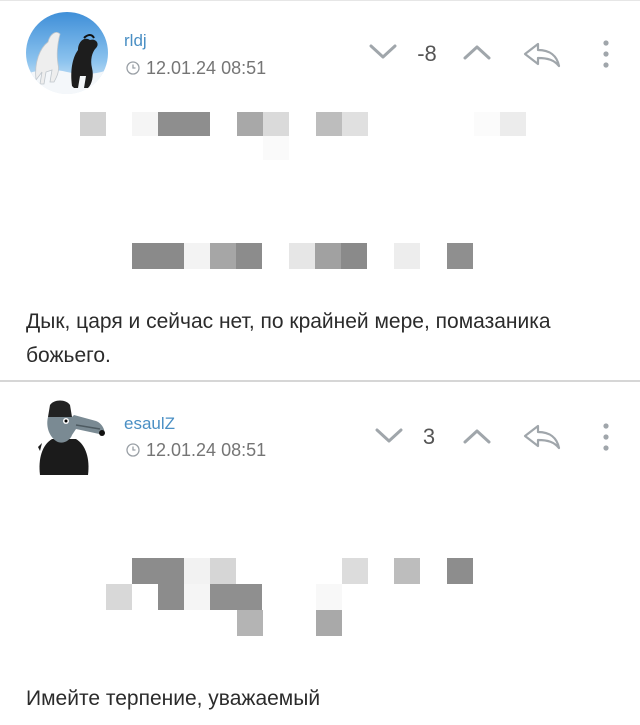  What do you see at coordinates (135, 41) in the screenshot?
I see `username: rldj` at bounding box center [135, 41].